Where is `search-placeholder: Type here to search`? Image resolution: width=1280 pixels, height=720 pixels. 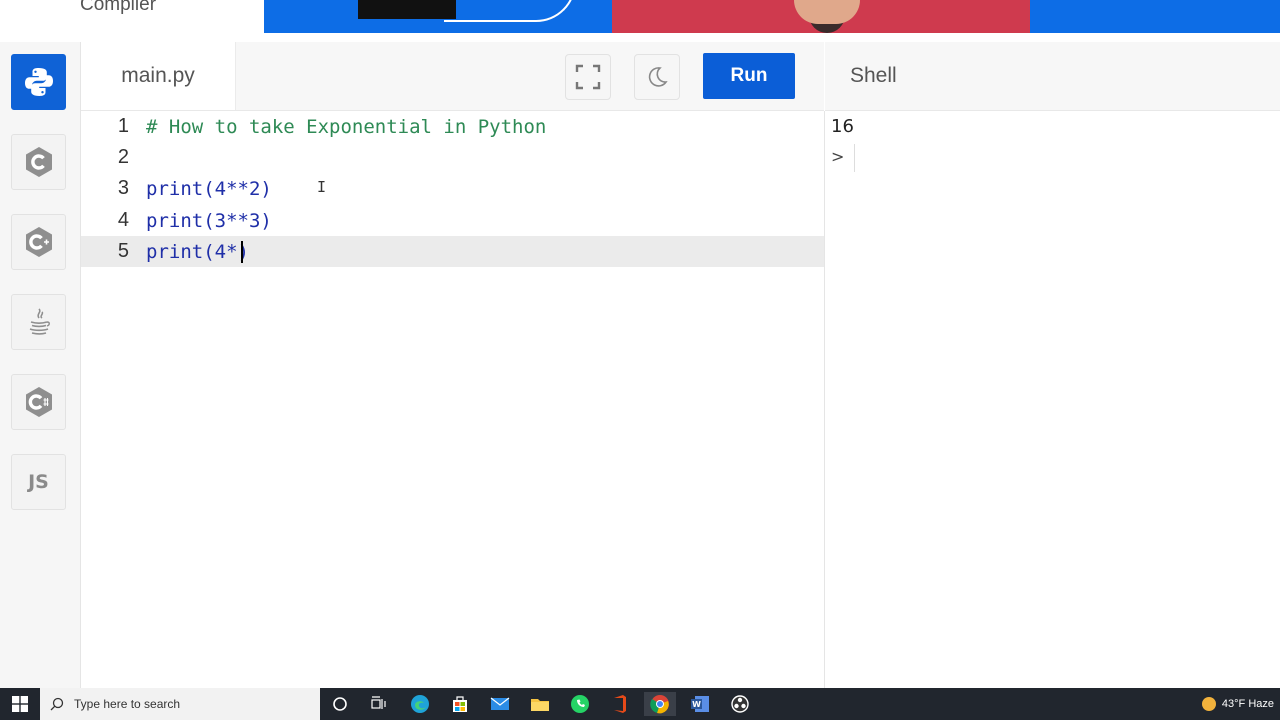
search-placeholder: Type here to search is located at coordinates (127, 704).